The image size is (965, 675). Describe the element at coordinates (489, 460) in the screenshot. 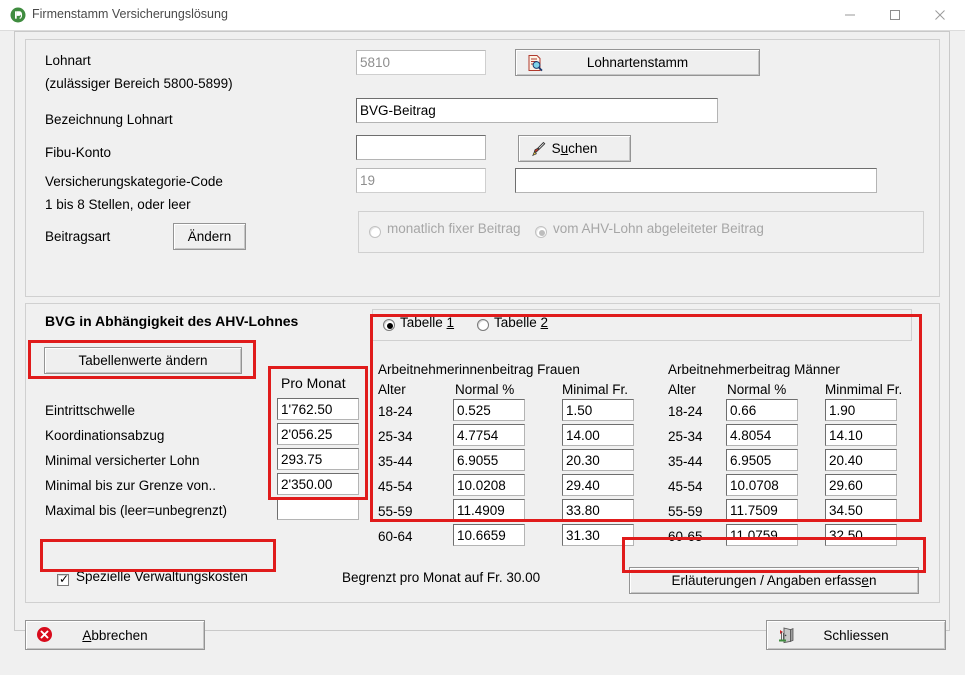

I see `table-frauen-normal-2: 6.9055` at that location.